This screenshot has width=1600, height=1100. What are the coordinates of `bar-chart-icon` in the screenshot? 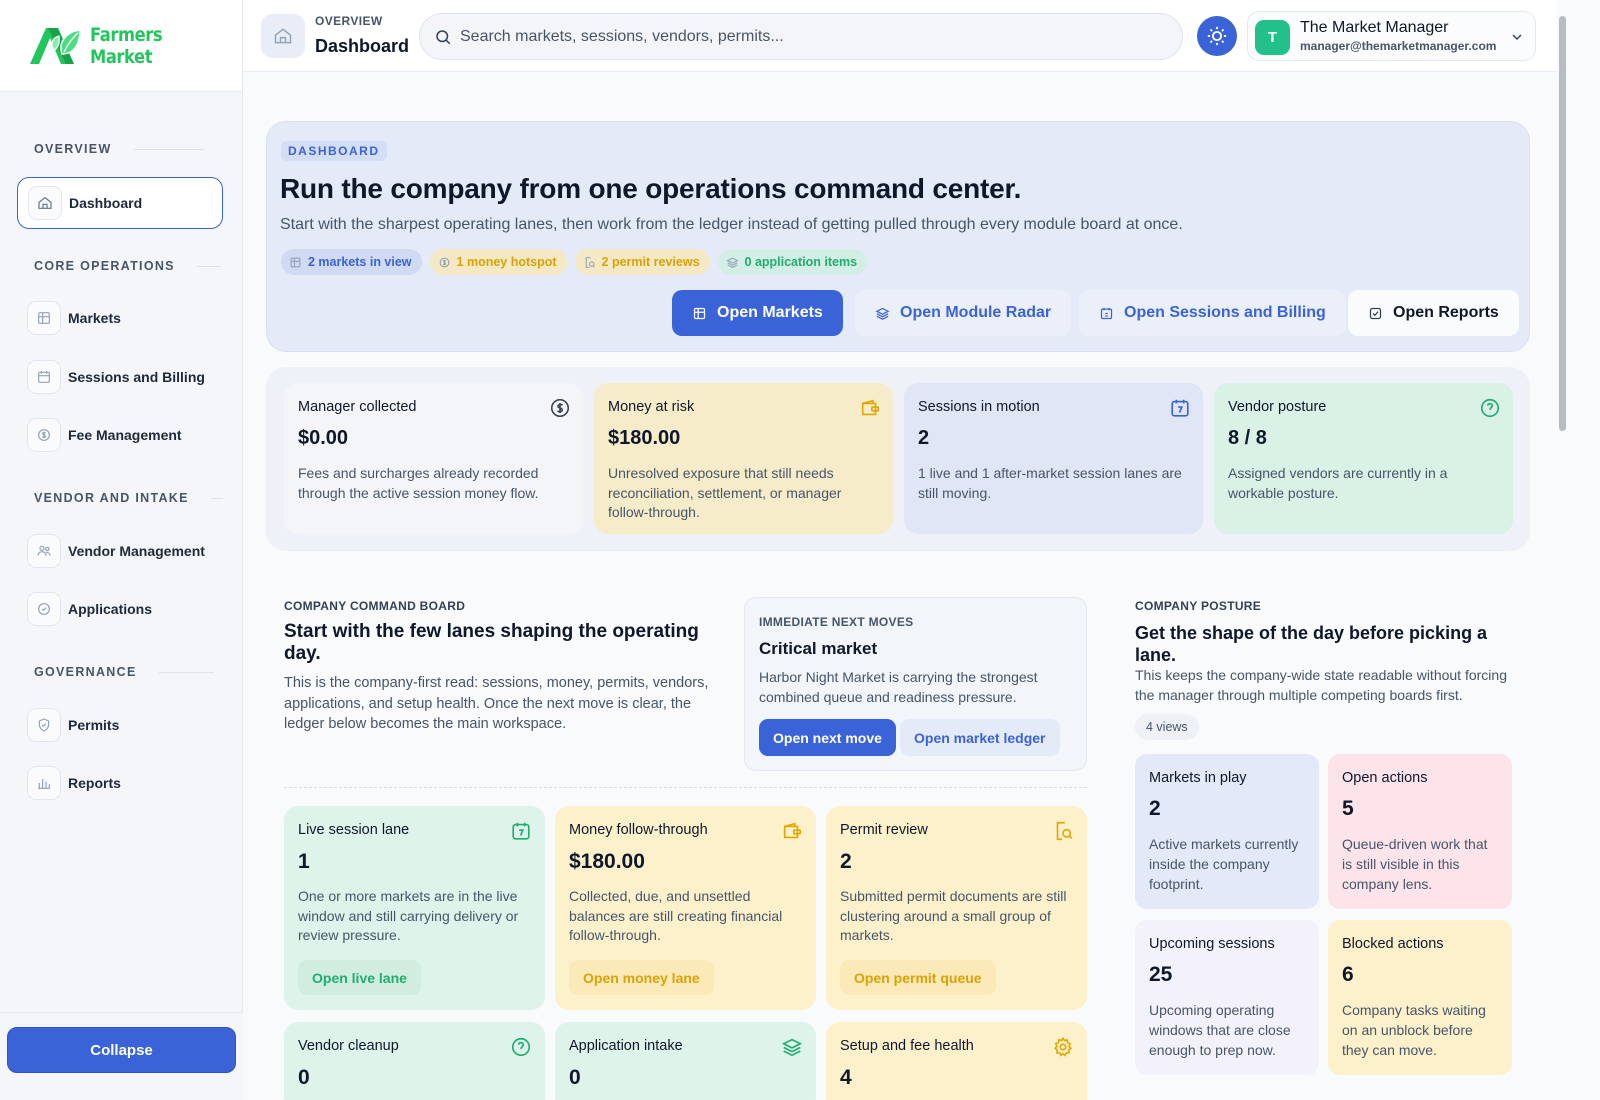 It's located at (44, 783).